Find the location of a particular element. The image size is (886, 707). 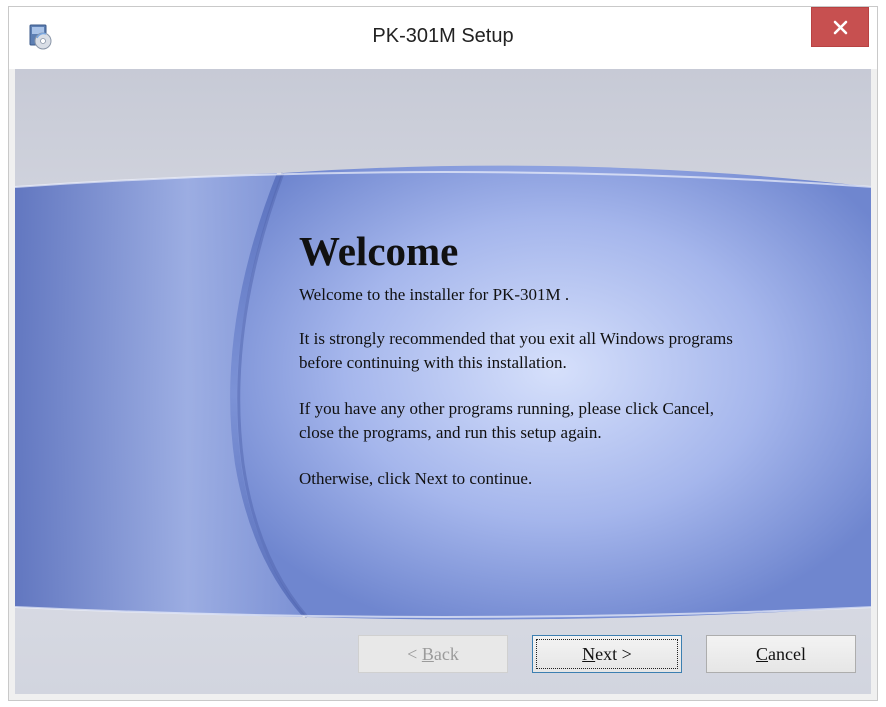

welcome-intro-text: Welcome to the installer for PK-301M . is located at coordinates (434, 294).